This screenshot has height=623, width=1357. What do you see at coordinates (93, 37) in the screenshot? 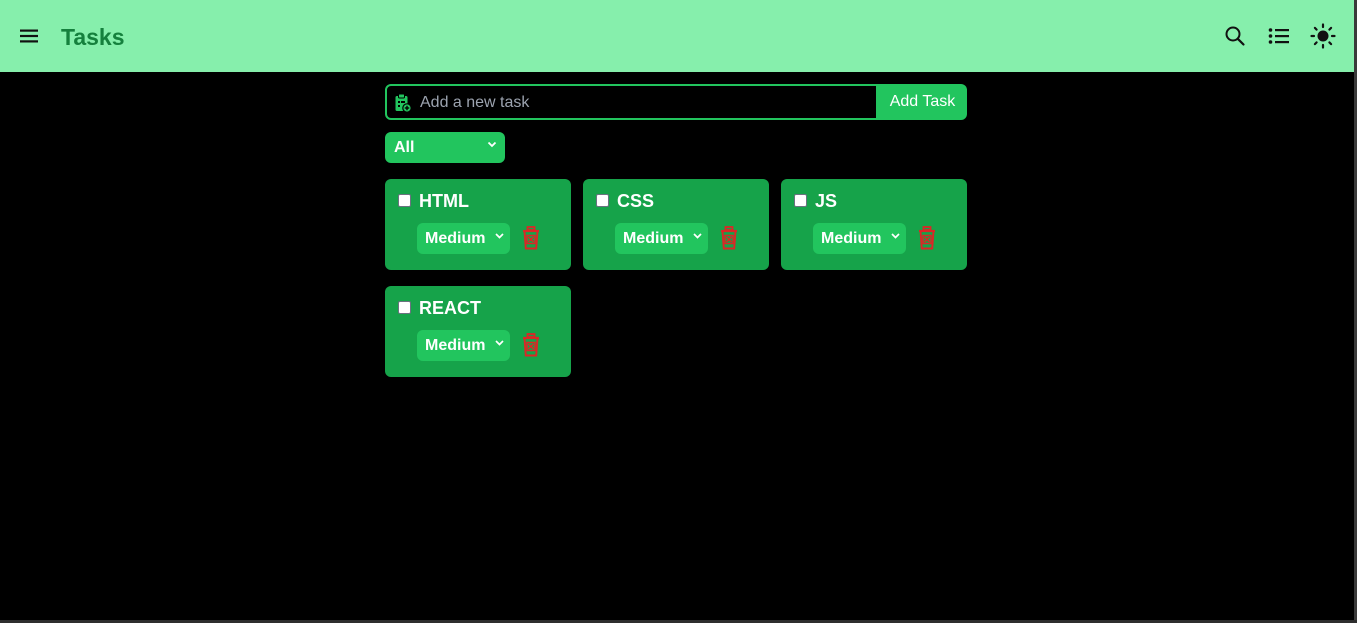
I see `page-title: Tasks` at bounding box center [93, 37].